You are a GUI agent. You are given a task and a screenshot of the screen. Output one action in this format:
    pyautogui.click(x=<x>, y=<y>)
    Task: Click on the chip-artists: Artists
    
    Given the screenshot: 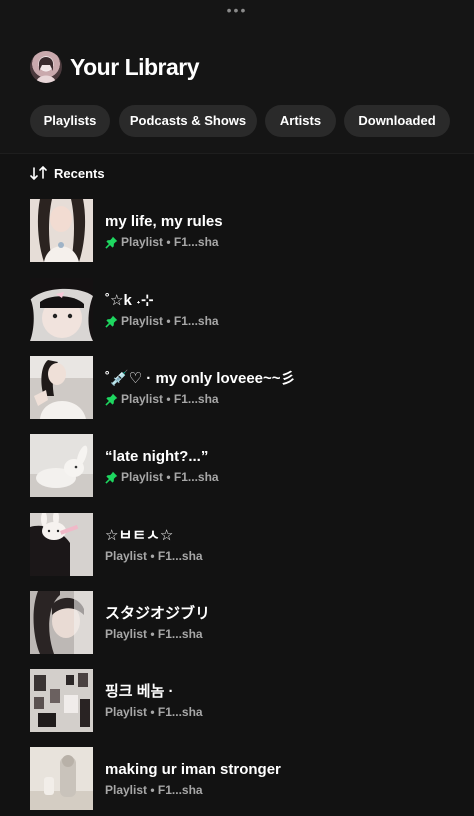 What is the action you would take?
    pyautogui.click(x=300, y=121)
    